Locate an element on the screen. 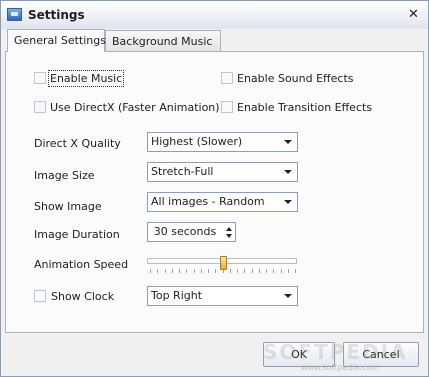 This screenshot has width=429, height=377. tab-label: Background Music is located at coordinates (162, 41).